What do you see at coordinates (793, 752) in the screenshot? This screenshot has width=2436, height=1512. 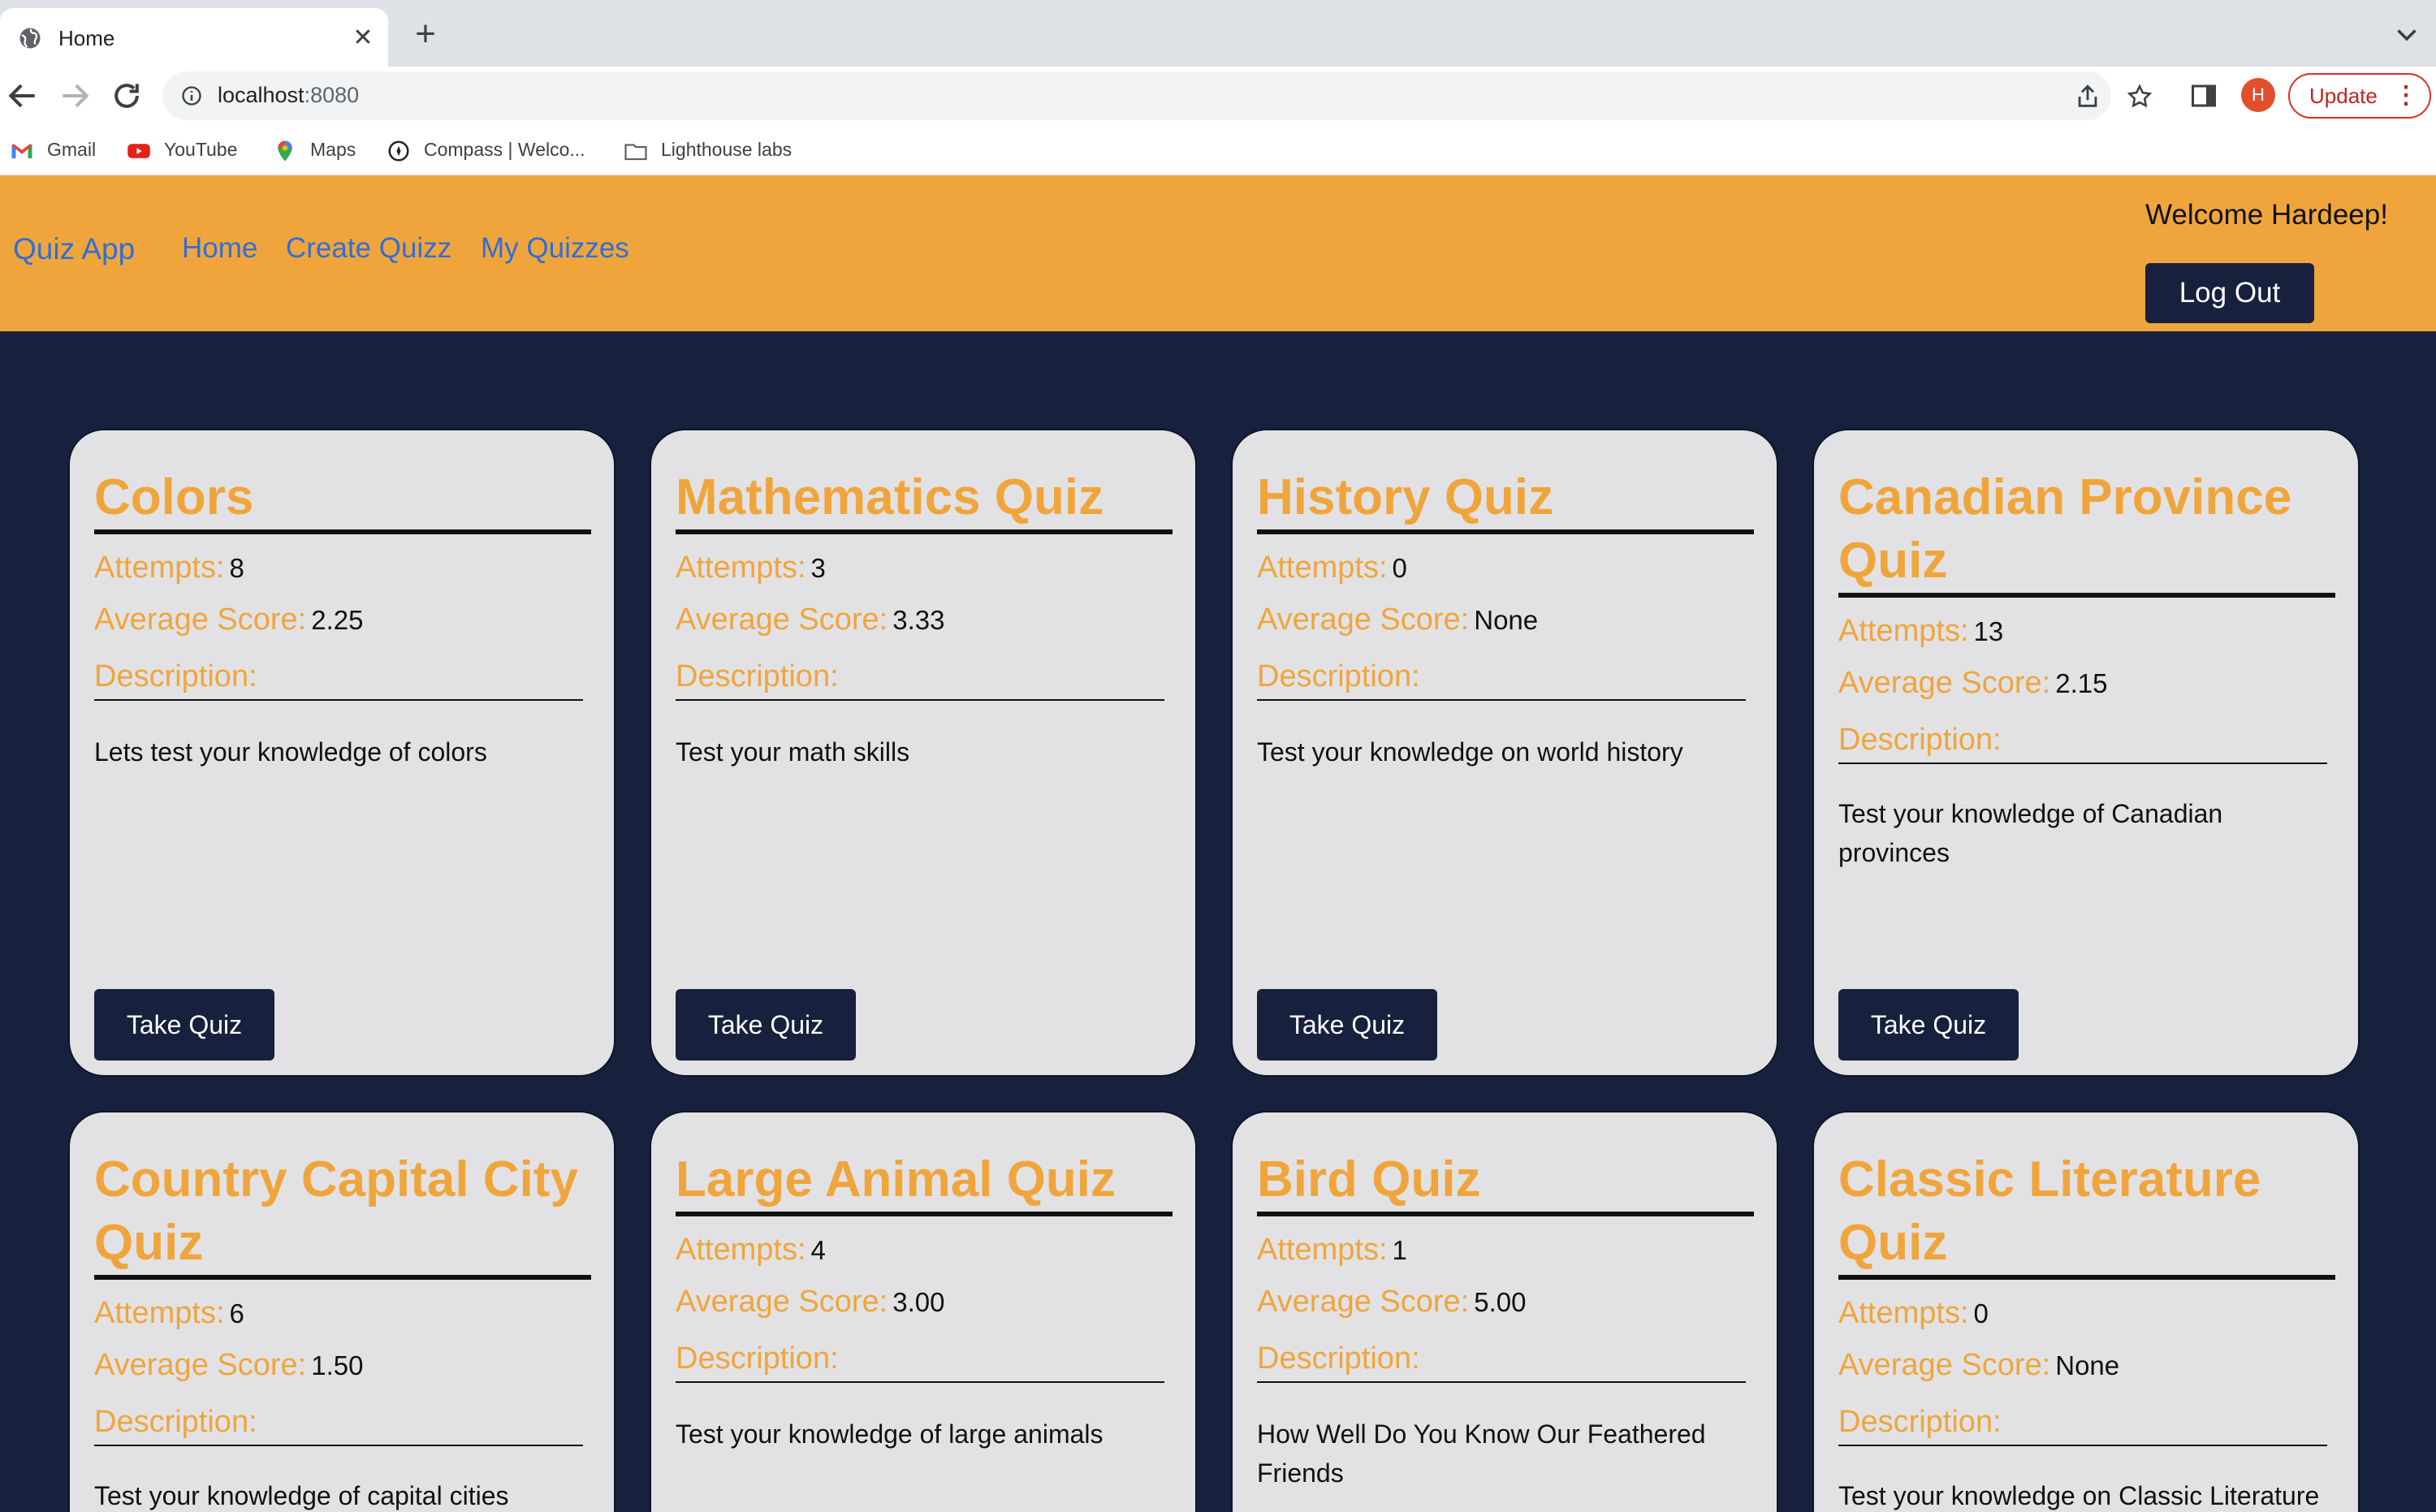 I see `quiz-description: Test your math skills` at bounding box center [793, 752].